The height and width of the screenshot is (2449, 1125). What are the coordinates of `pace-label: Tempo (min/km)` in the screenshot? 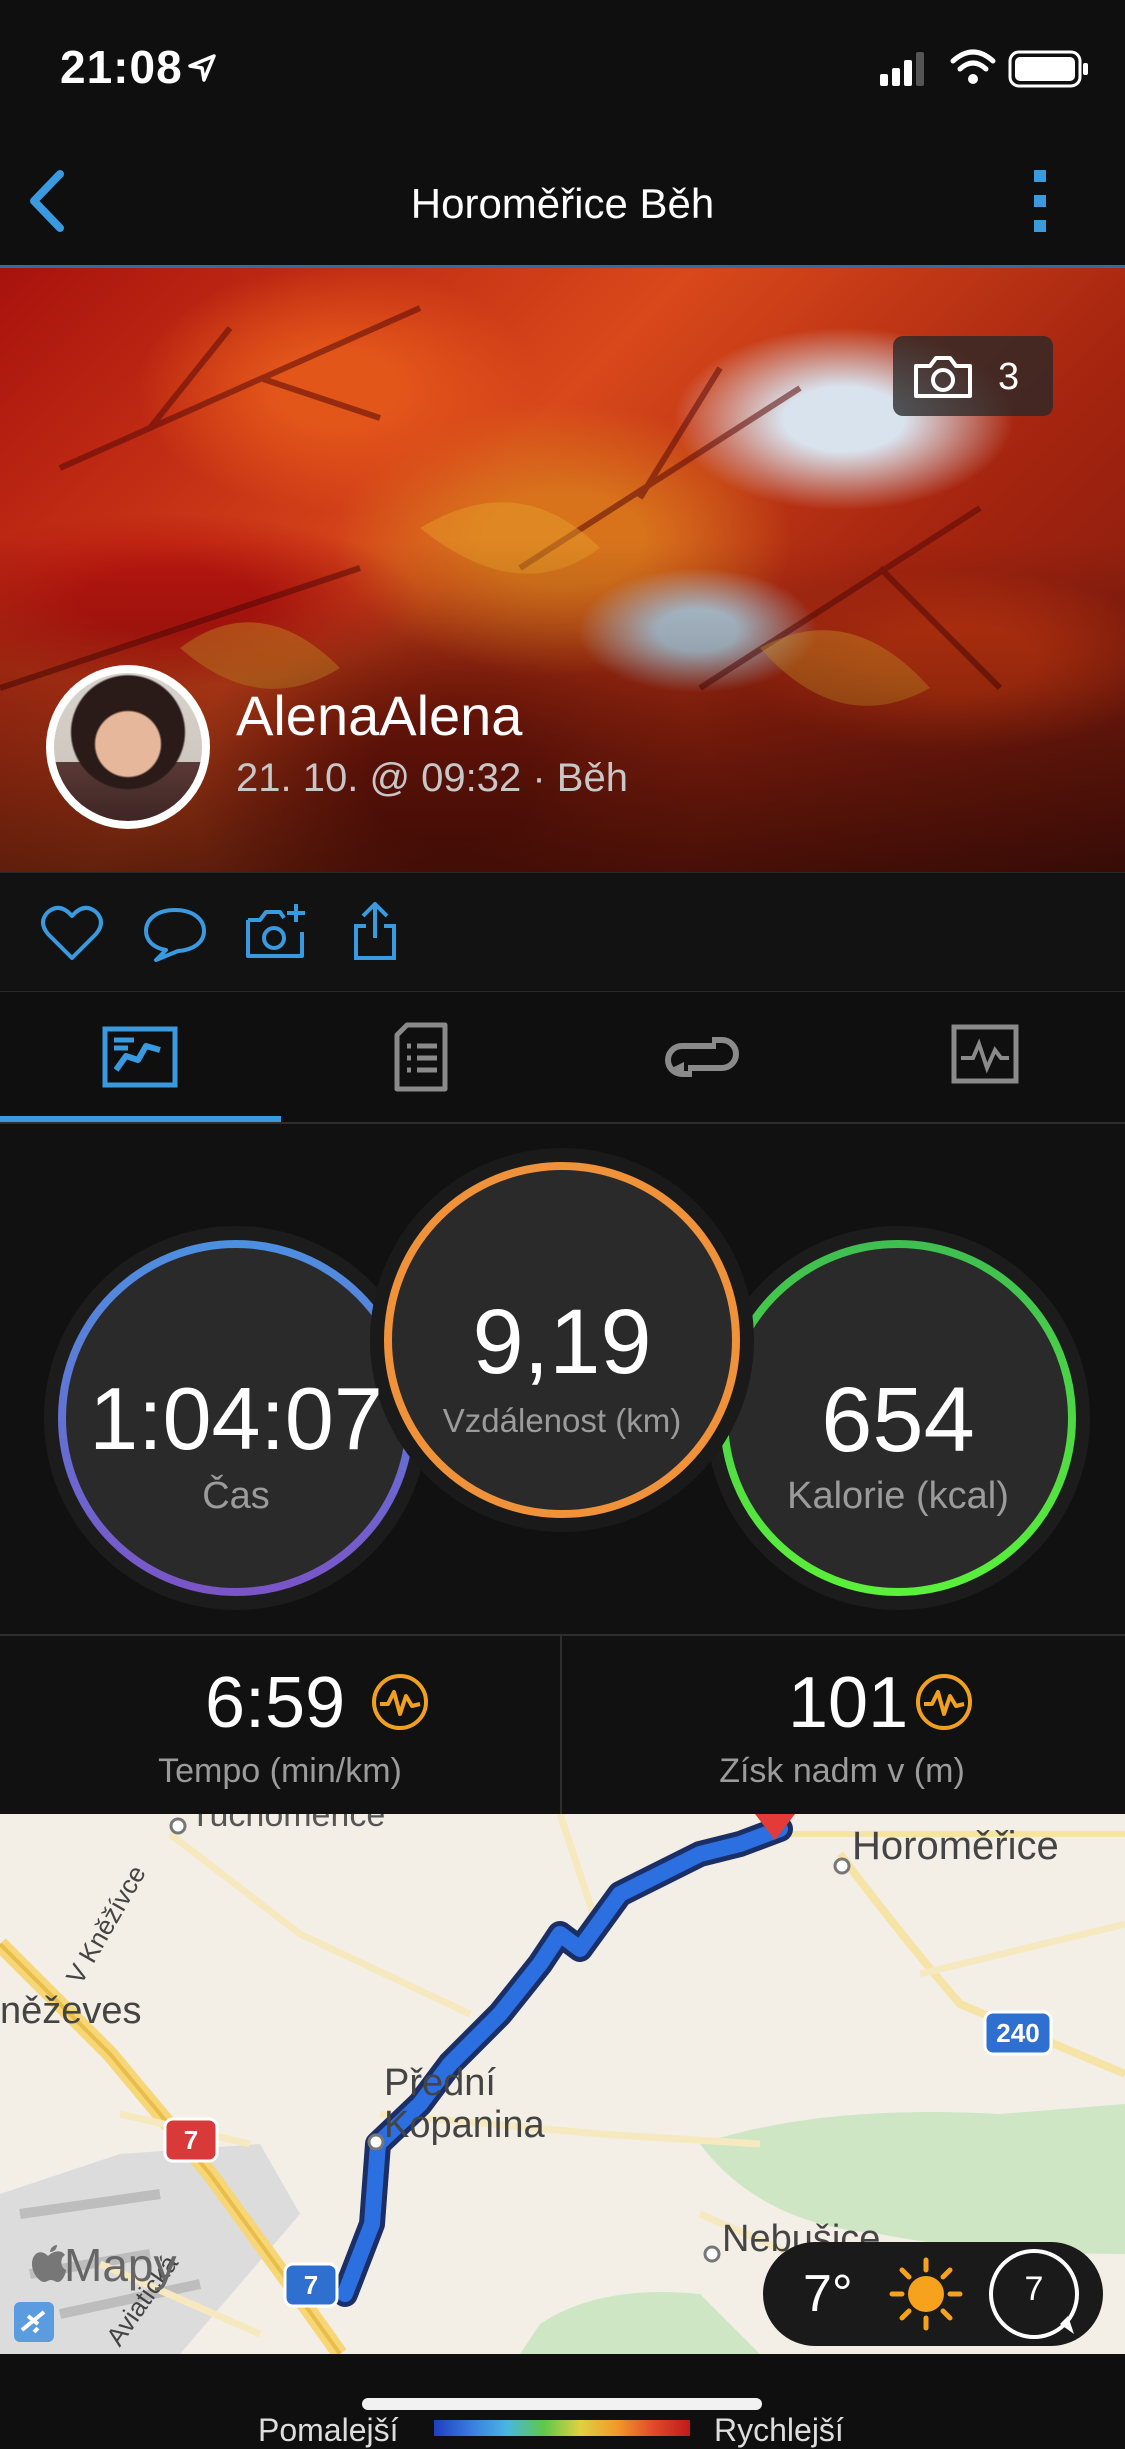 It's located at (280, 1771).